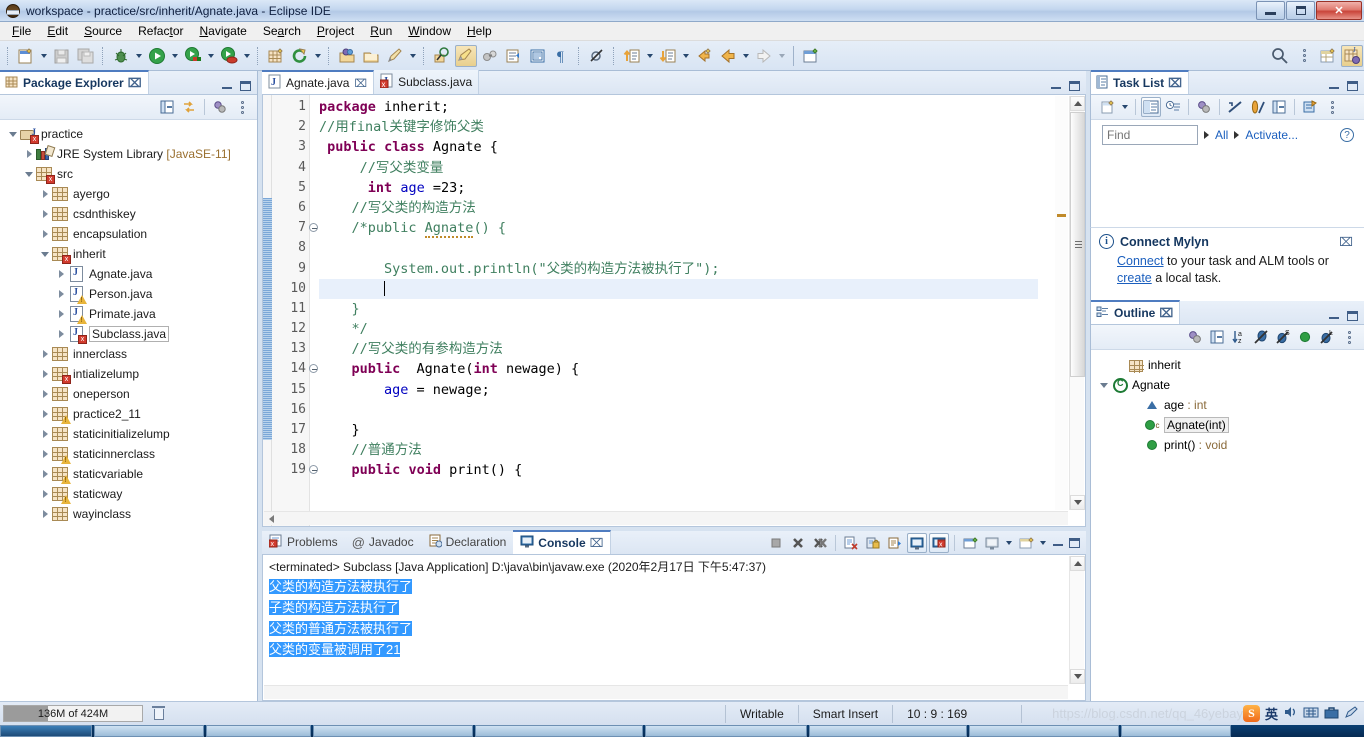 This screenshot has width=1364, height=737. I want to click on menu-search: Search, so click(282, 31).